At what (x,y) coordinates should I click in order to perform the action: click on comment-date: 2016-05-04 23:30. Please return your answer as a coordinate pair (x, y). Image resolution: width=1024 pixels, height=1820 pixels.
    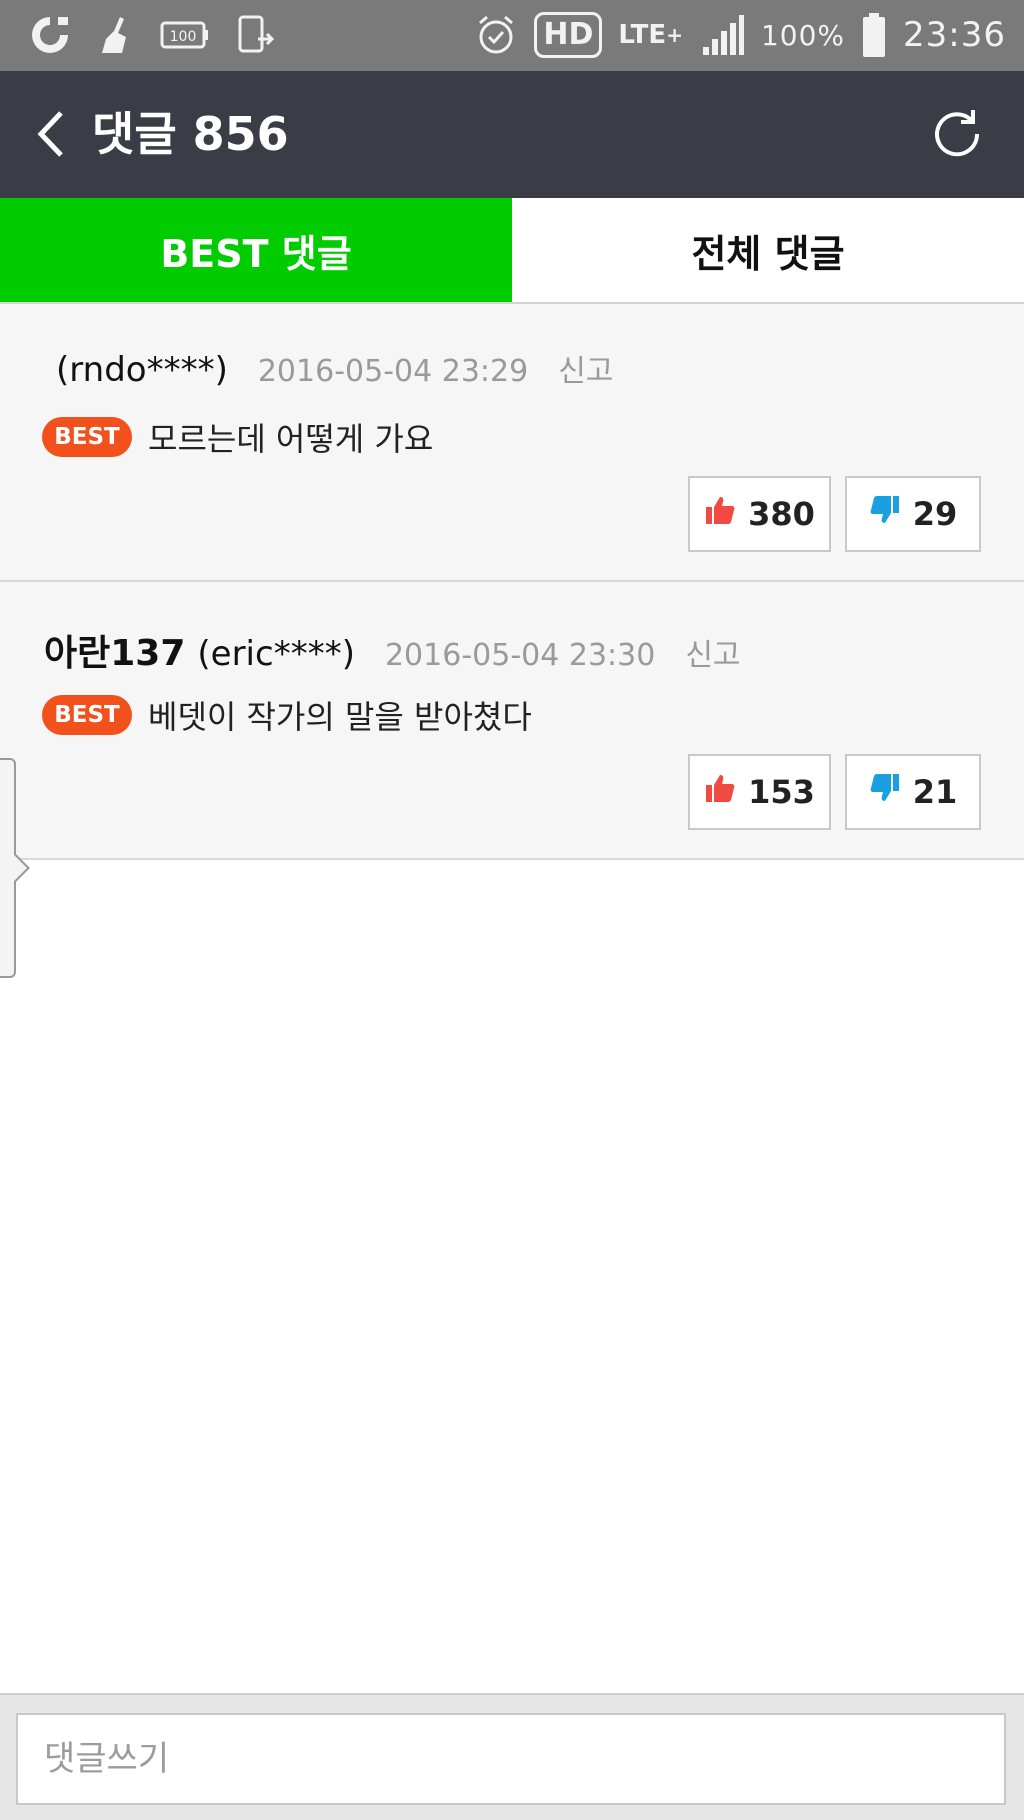
    Looking at the image, I should click on (520, 655).